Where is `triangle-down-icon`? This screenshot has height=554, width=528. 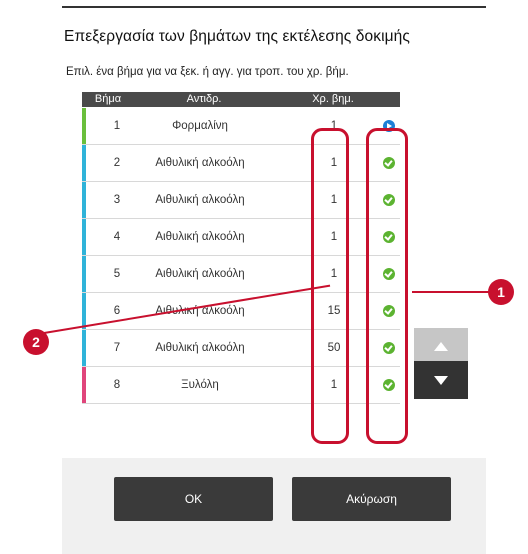
triangle-down-icon is located at coordinates (441, 380).